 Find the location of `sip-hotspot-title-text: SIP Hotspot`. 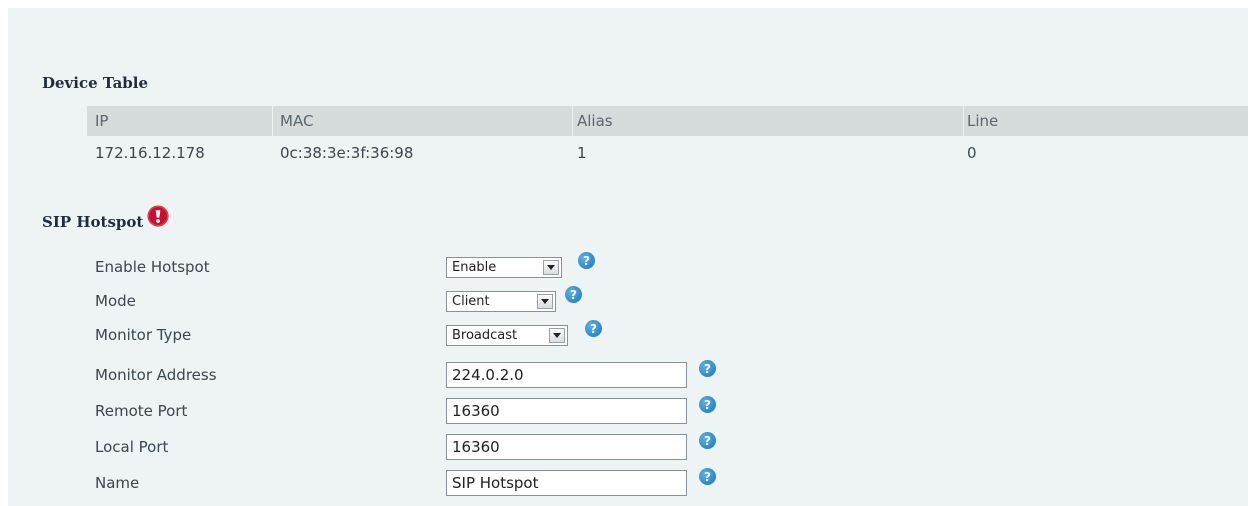

sip-hotspot-title-text: SIP Hotspot is located at coordinates (93, 222).